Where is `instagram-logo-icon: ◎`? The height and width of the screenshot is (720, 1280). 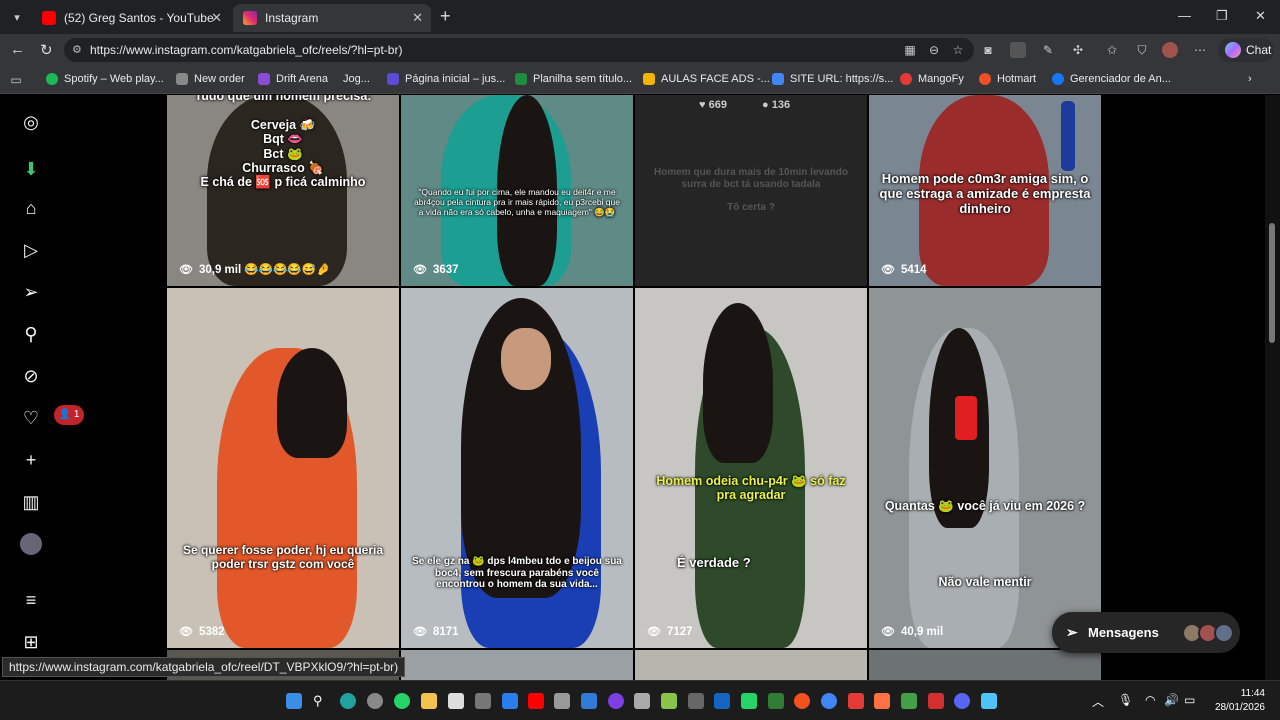
instagram-logo-icon: ◎ is located at coordinates (31, 122).